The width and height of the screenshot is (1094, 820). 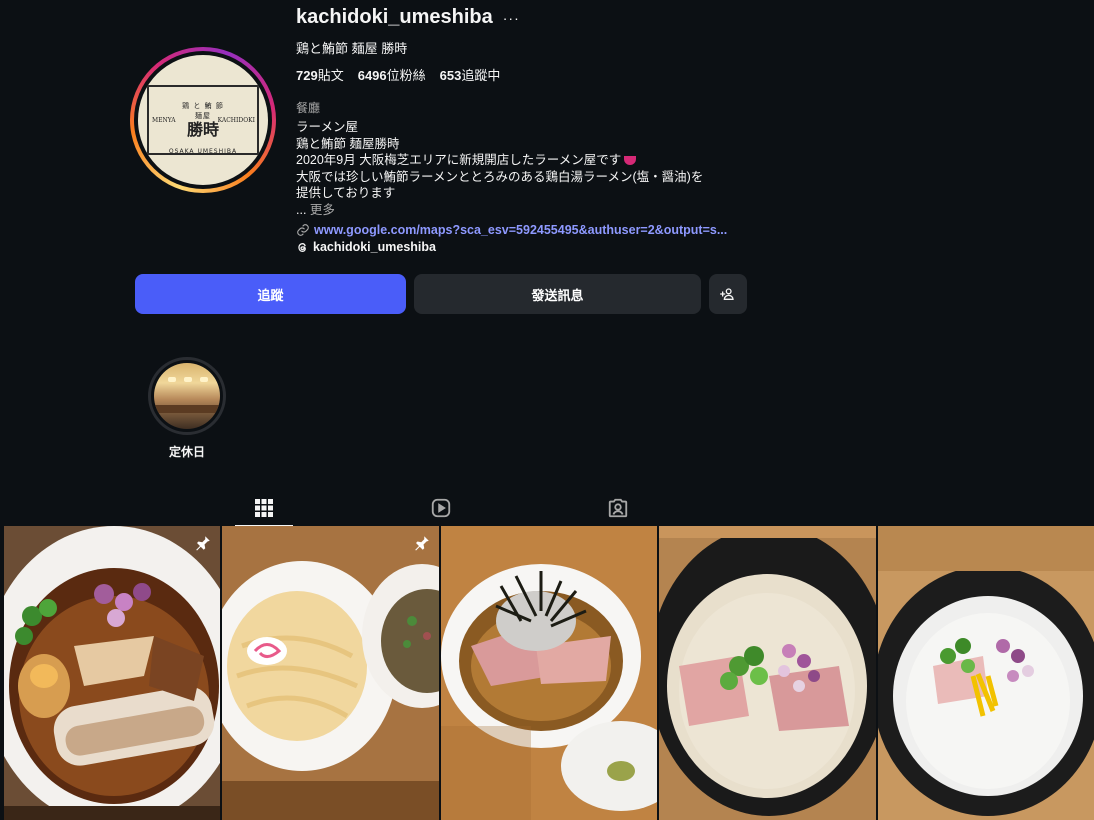 I want to click on profile-stats: 729貼文 6496位粉絲 653追蹤中, so click(x=398, y=74).